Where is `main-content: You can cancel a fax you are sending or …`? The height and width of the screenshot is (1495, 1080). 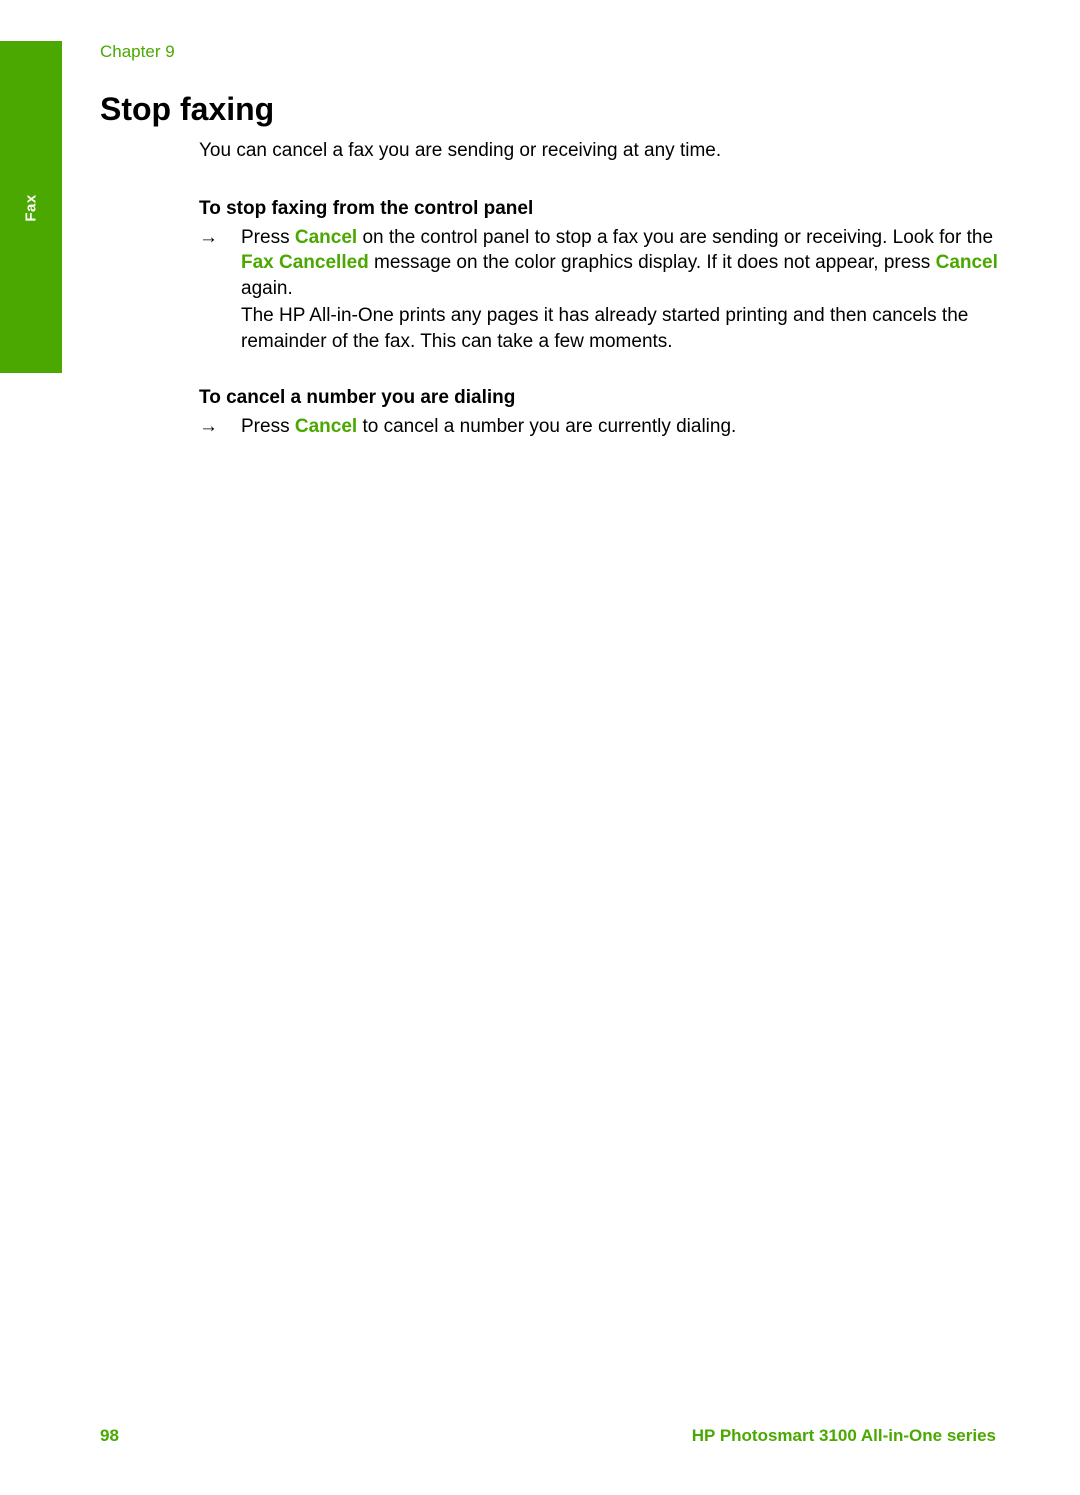
main-content: You can cancel a fax you are sending or … is located at coordinates (599, 289).